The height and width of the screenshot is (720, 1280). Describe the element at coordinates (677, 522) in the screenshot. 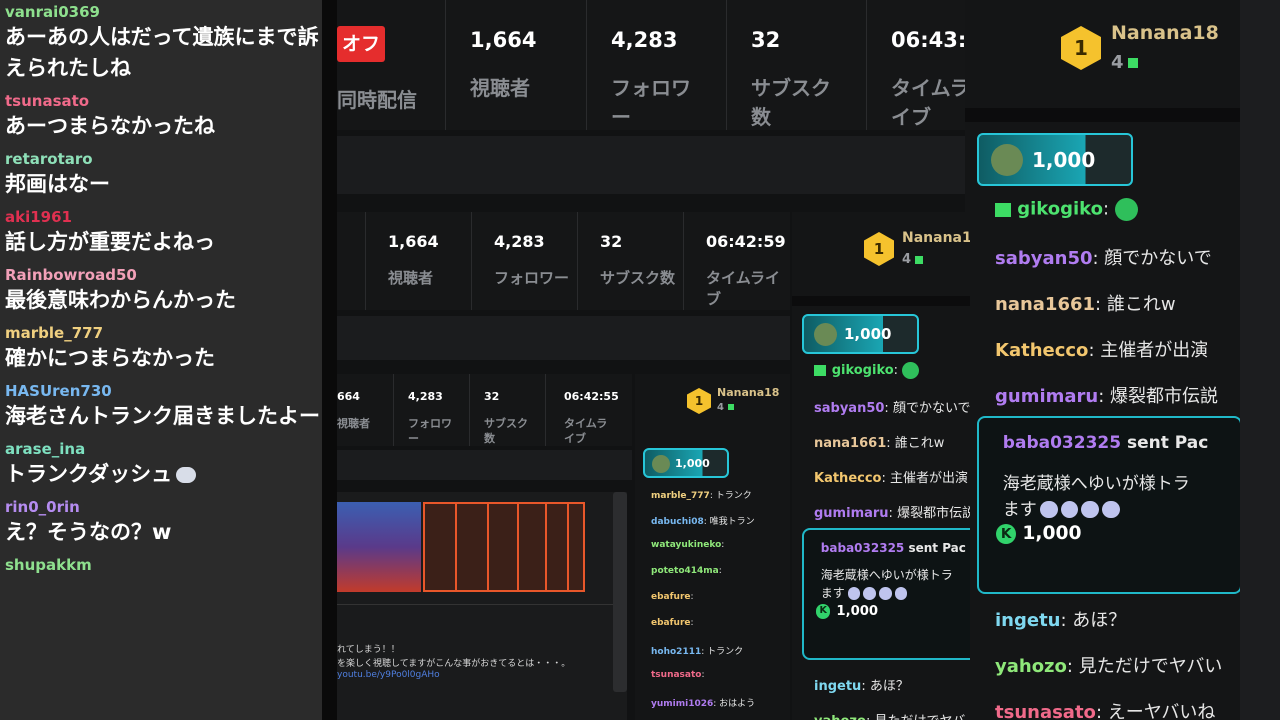

I see `chat-username: dabuchi08` at that location.